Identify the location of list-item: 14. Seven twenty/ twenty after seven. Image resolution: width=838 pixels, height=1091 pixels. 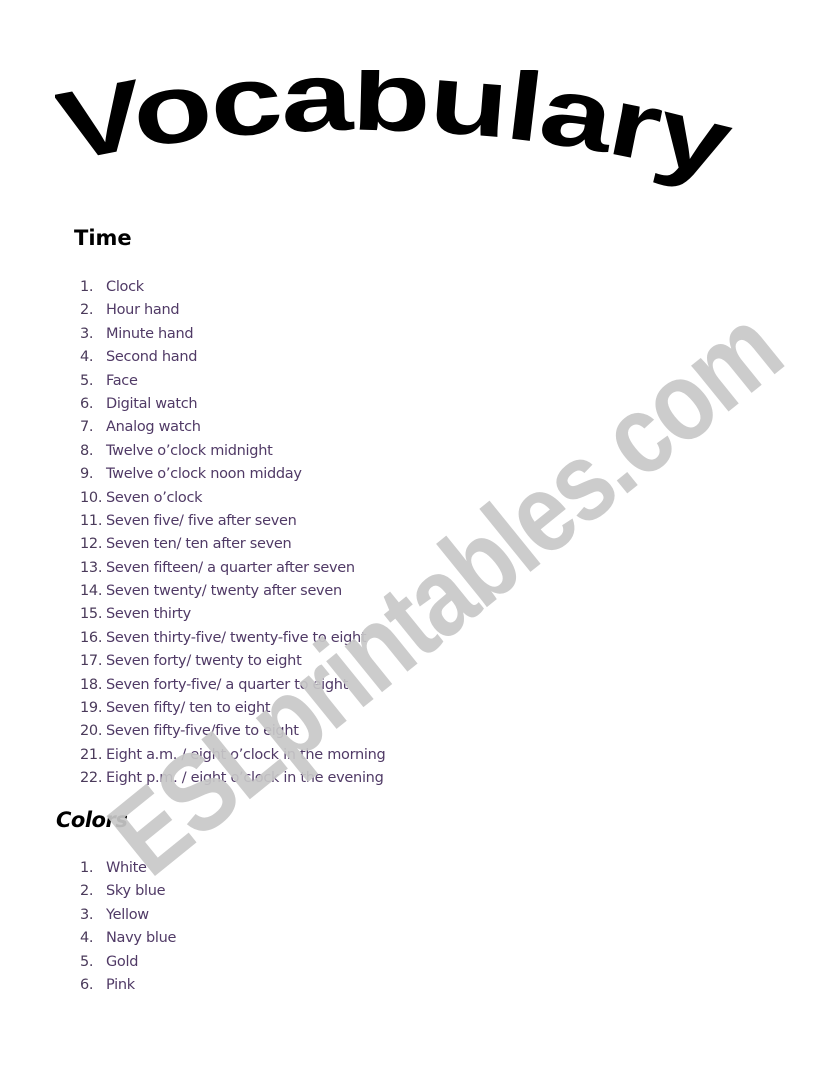
(232, 591).